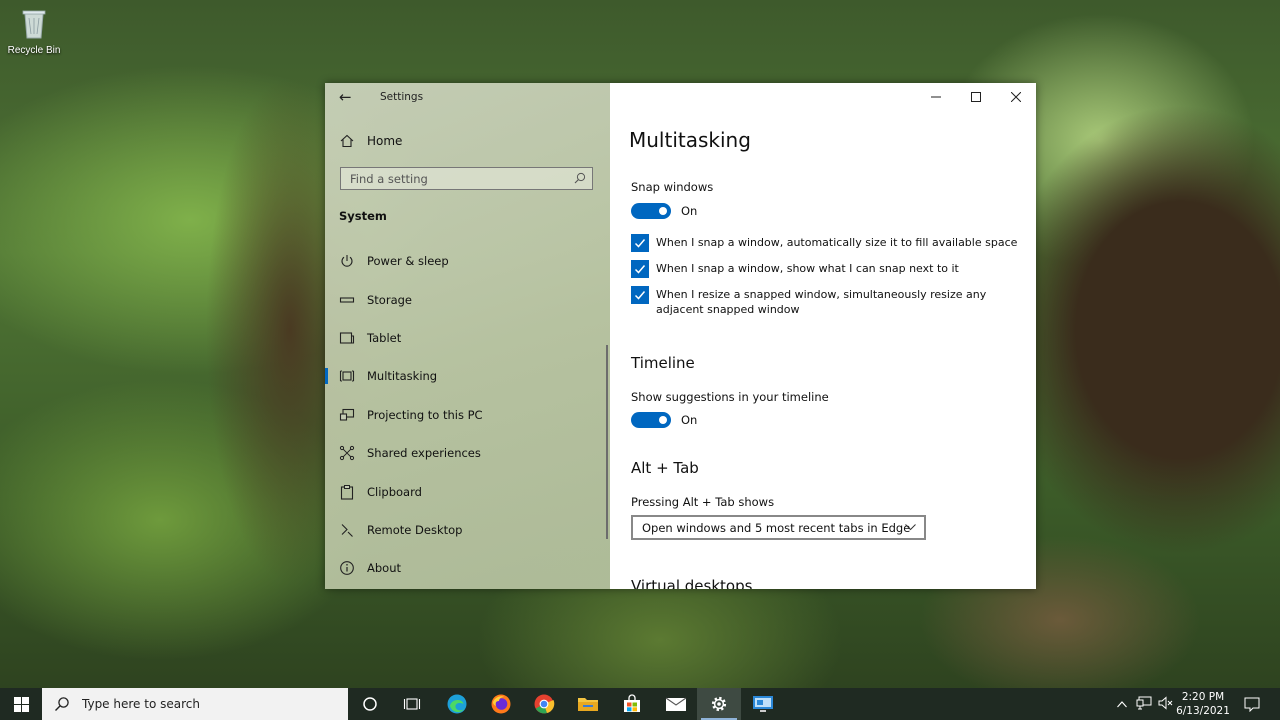 This screenshot has height=720, width=1280. I want to click on power-icon, so click(347, 261).